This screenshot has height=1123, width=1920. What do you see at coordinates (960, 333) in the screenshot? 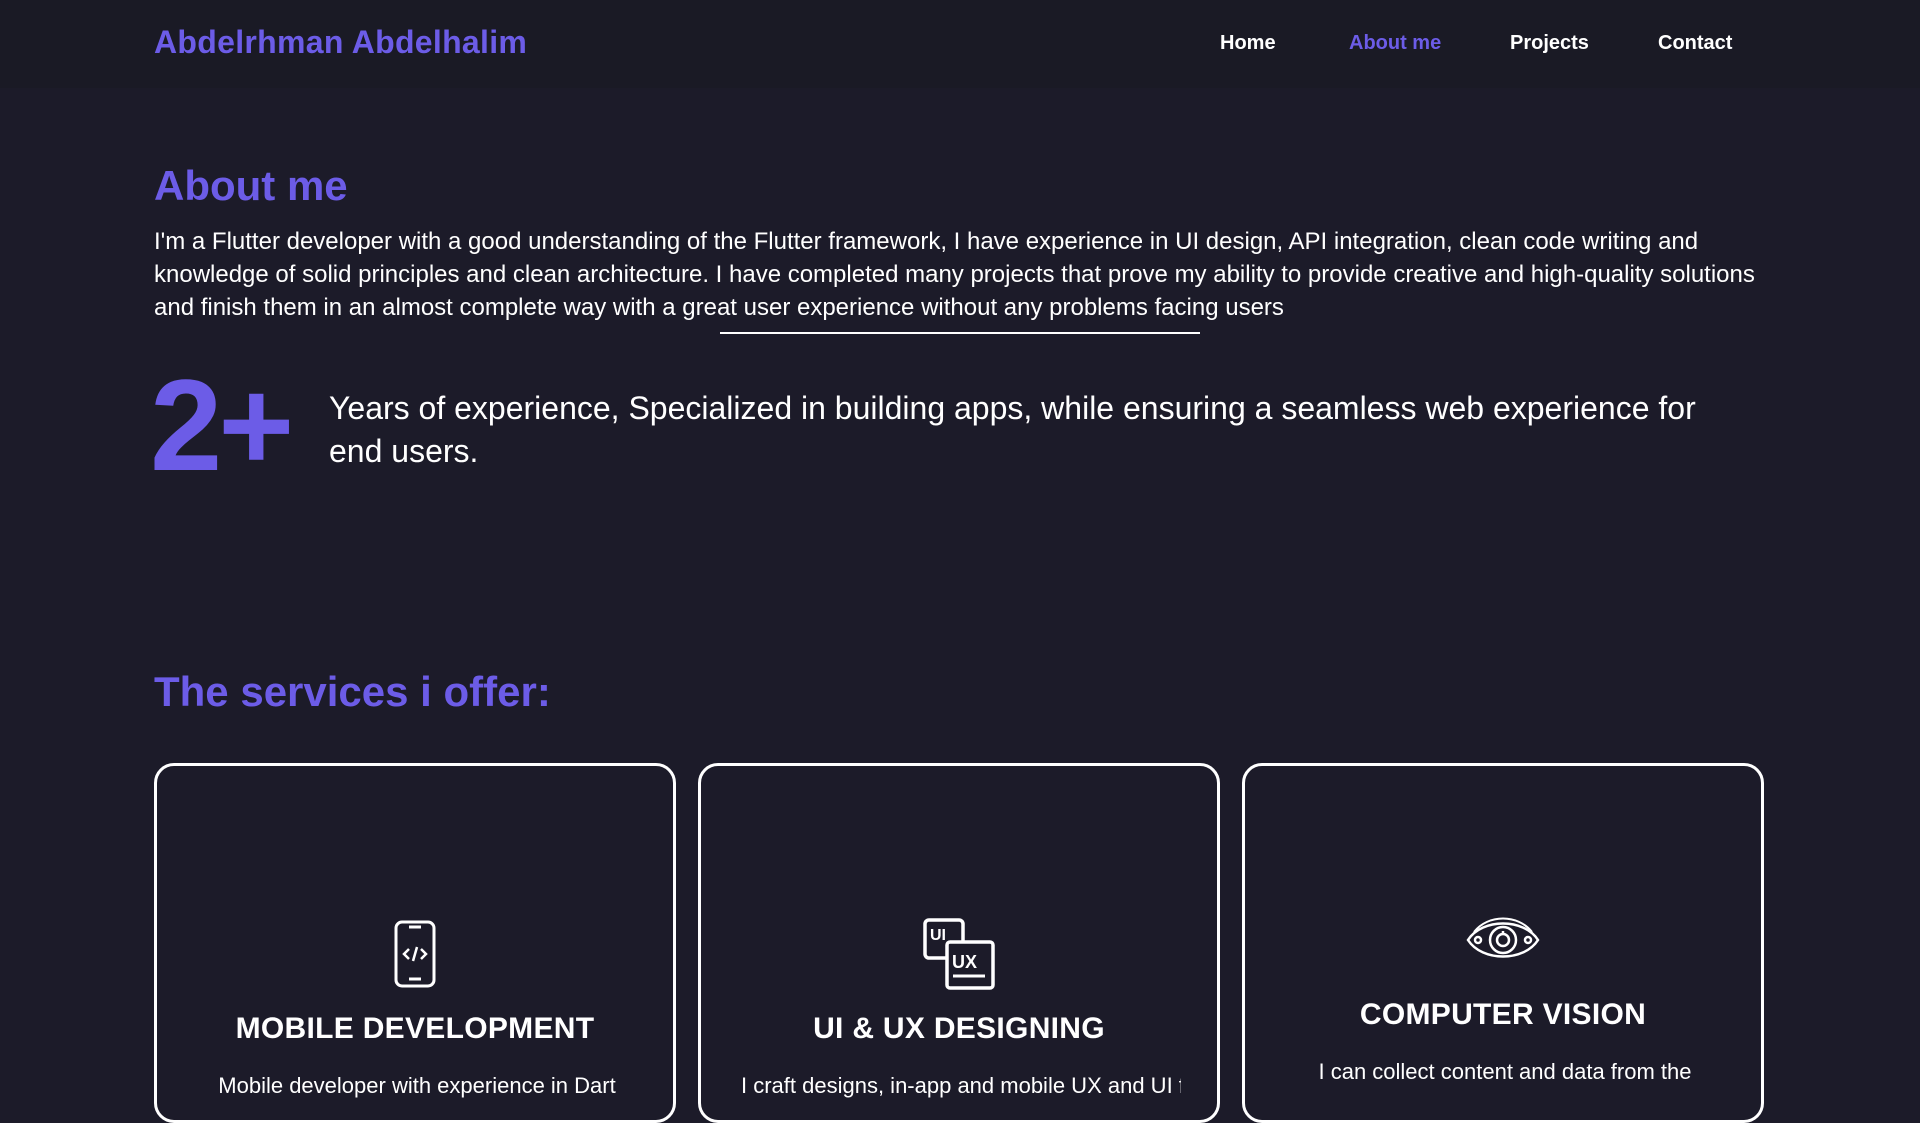
I see `divider` at bounding box center [960, 333].